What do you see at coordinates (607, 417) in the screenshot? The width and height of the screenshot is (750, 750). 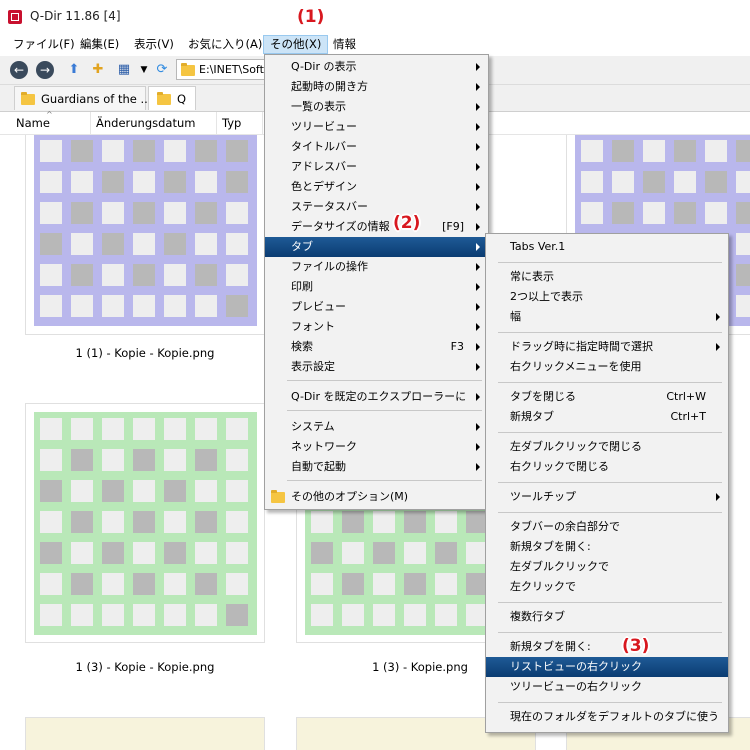 I see `menu-item: 新規タブ Ctrl+T` at bounding box center [607, 417].